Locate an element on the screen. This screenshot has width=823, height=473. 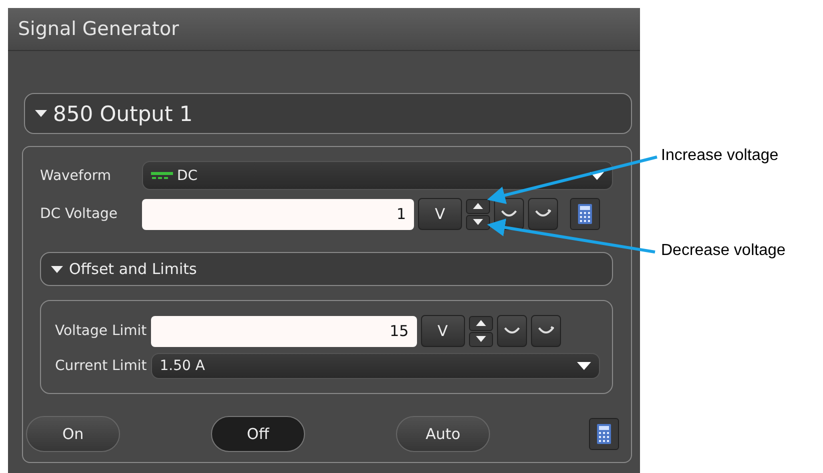
field-label: Waveform is located at coordinates (76, 176).